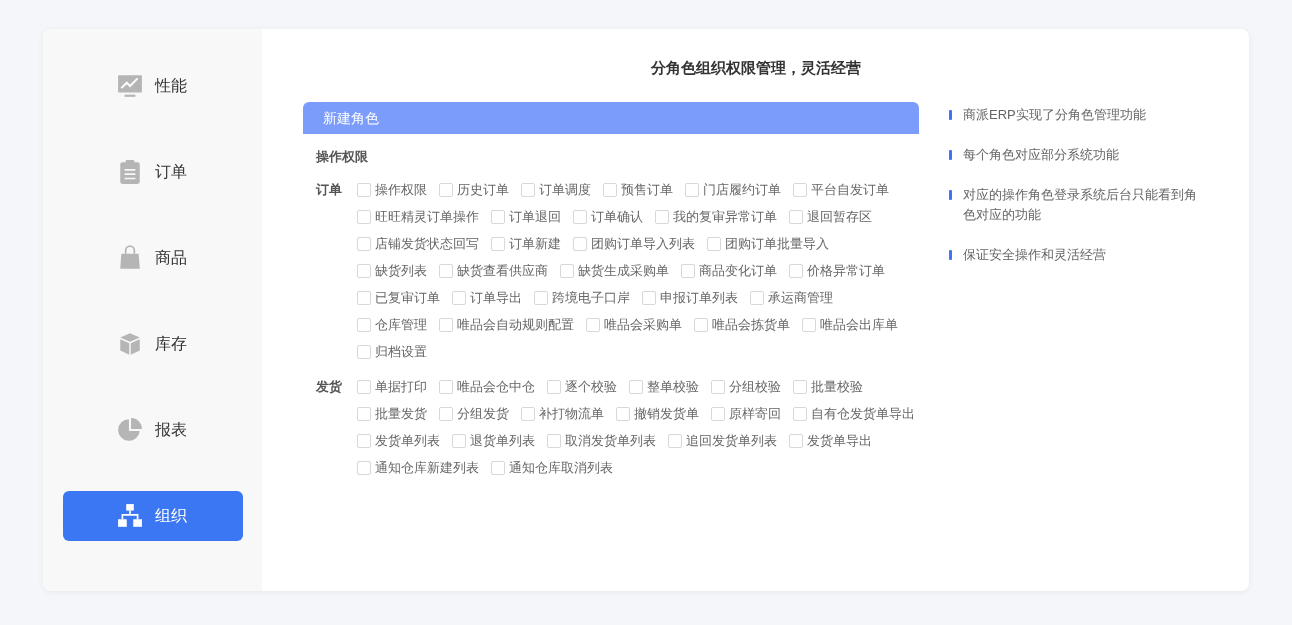 The width and height of the screenshot is (1292, 625). I want to click on permission-checkbox: 已复审订单, so click(398, 297).